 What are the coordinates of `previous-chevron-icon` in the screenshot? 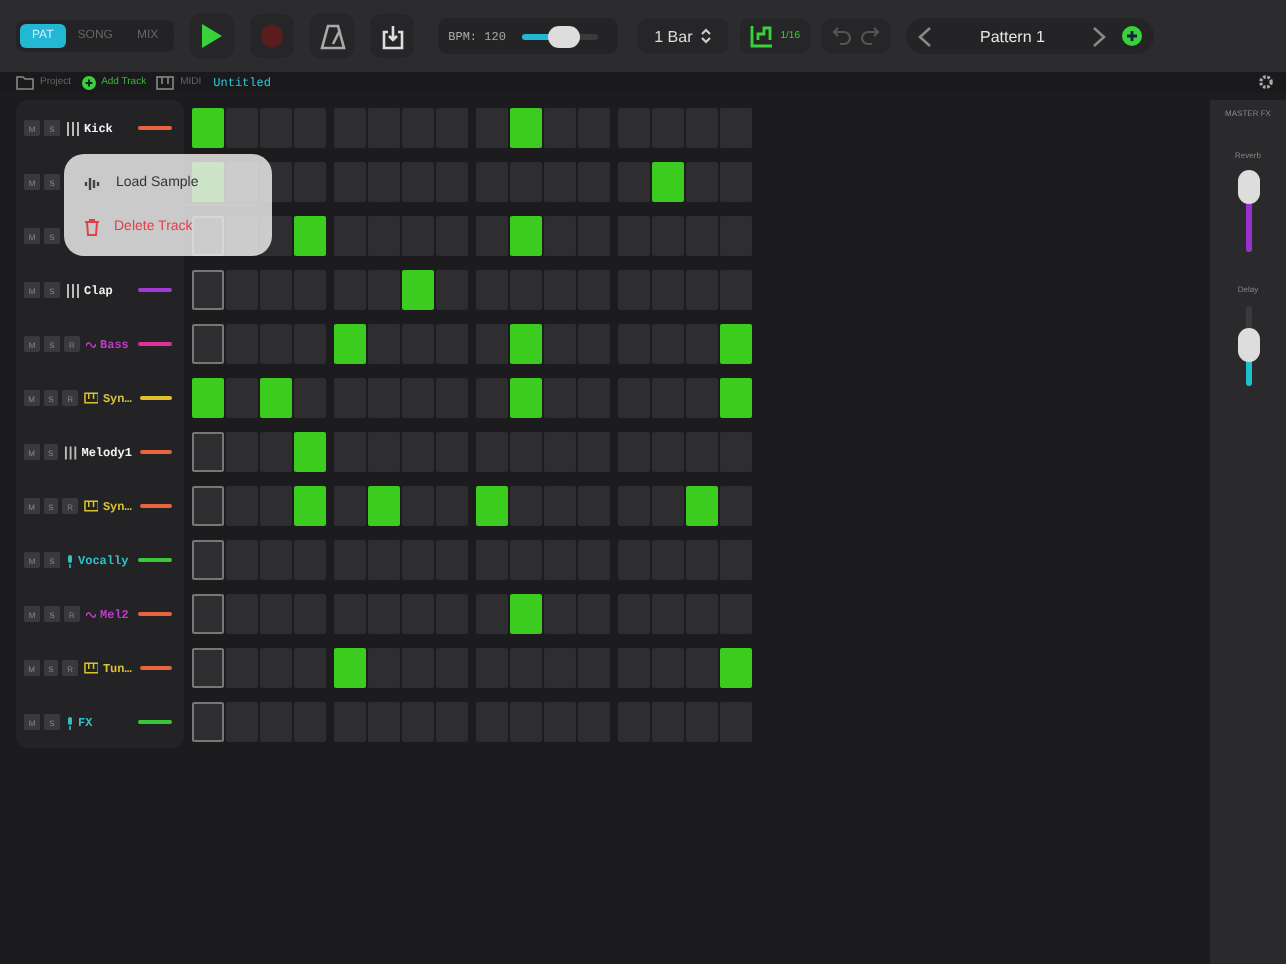 It's located at (924, 36).